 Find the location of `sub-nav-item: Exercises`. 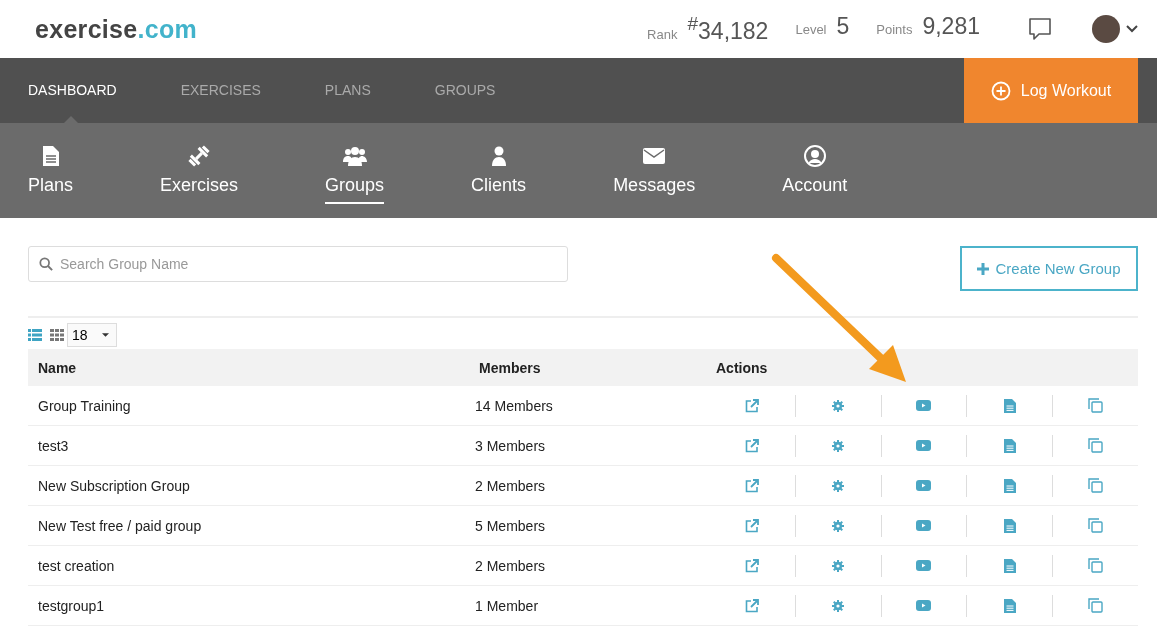

sub-nav-item: Exercises is located at coordinates (199, 163).